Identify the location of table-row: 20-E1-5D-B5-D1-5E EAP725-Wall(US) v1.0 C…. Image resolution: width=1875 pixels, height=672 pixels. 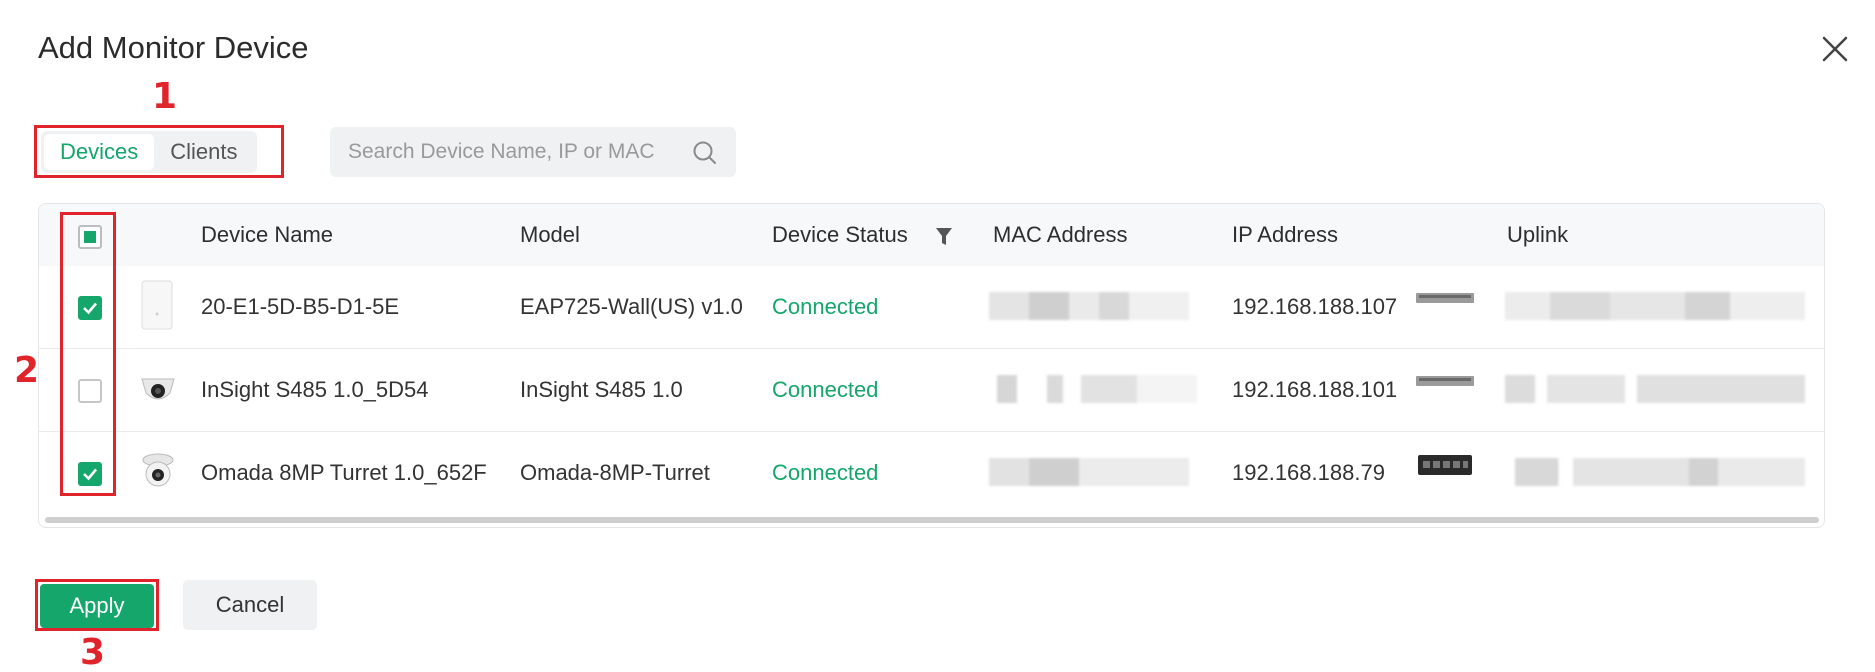
(931, 307).